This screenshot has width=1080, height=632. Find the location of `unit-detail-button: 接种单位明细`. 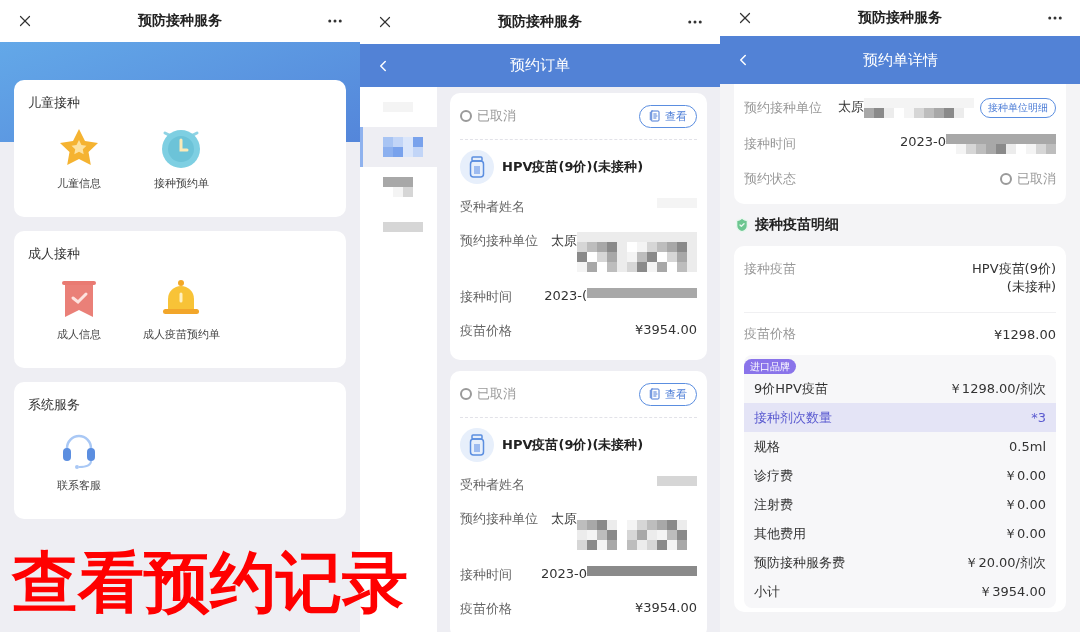

unit-detail-button: 接种单位明细 is located at coordinates (1018, 108).